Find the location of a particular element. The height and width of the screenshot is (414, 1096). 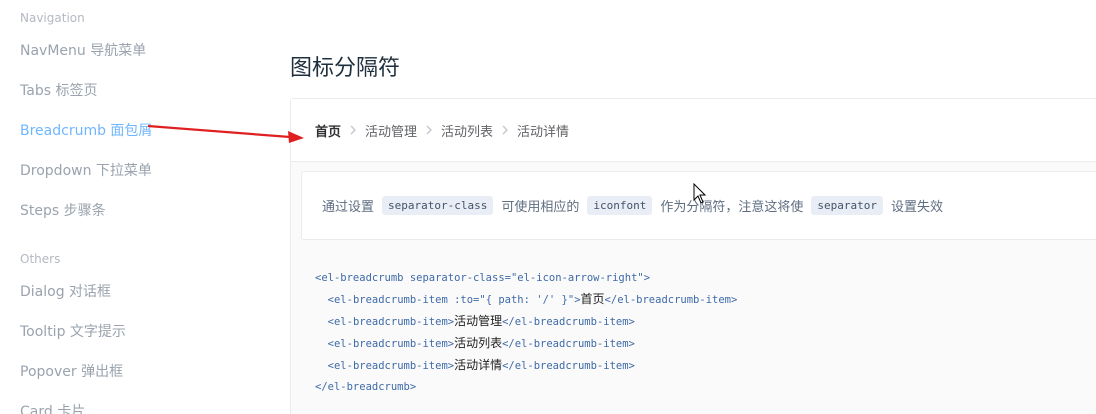

sidebar-item-dialog: Dialog 对话框 is located at coordinates (65, 292).